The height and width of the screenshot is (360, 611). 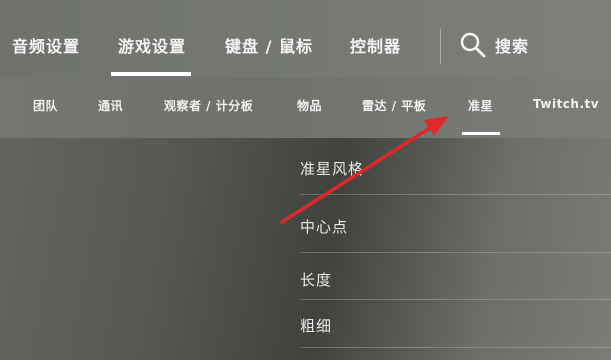 I want to click on tab-game-settings: 游戏设置, so click(x=152, y=45).